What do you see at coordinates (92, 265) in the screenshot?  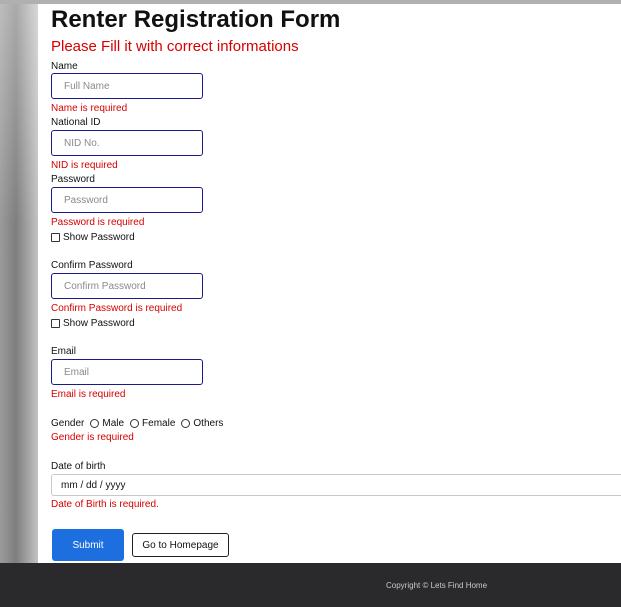 I see `confirm-password-label: Confirm Password` at bounding box center [92, 265].